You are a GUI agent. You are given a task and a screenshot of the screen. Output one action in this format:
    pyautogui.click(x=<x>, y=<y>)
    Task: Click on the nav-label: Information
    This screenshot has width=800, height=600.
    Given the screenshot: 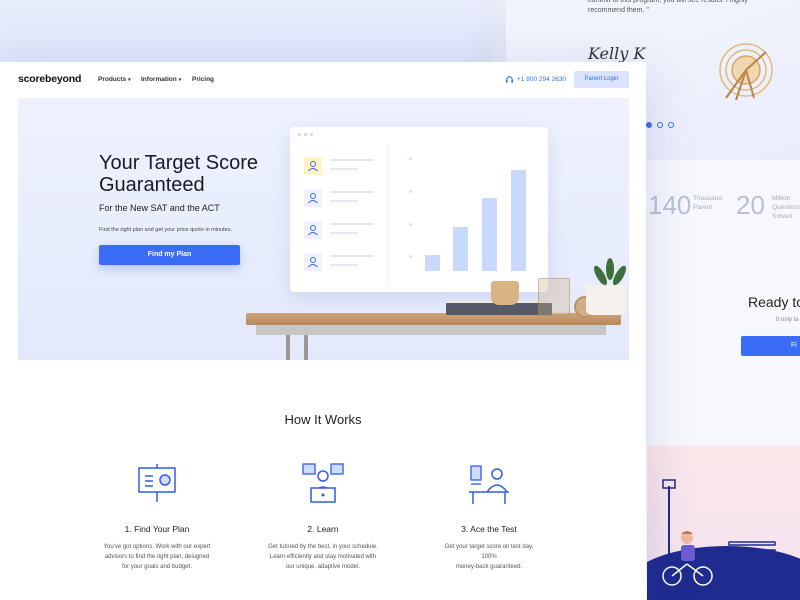 What is the action you would take?
    pyautogui.click(x=159, y=79)
    